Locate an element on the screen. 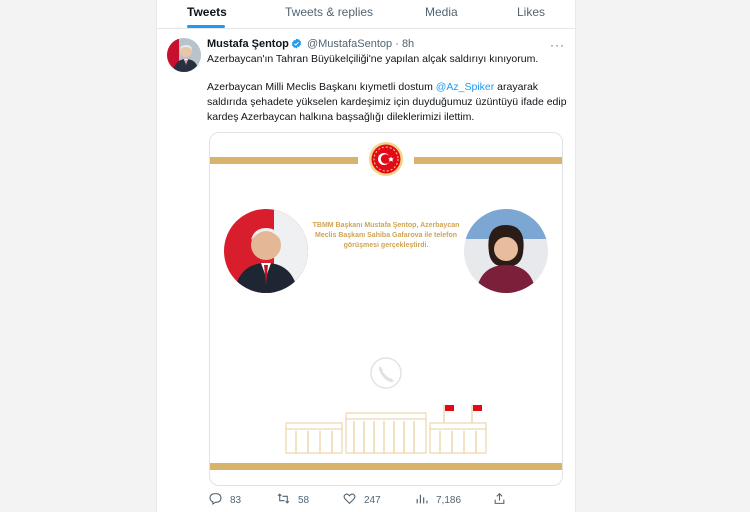 The height and width of the screenshot is (512, 750). portrait-sahiba-gafarova is located at coordinates (506, 251).